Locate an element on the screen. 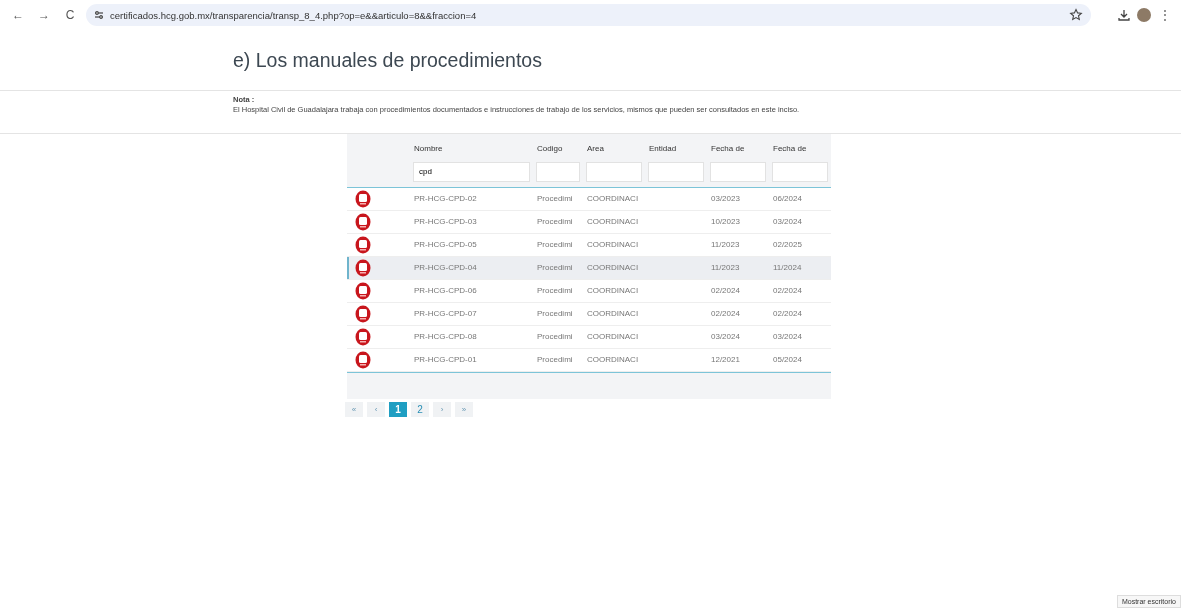  table-cell: 06/2024 is located at coordinates (787, 198).